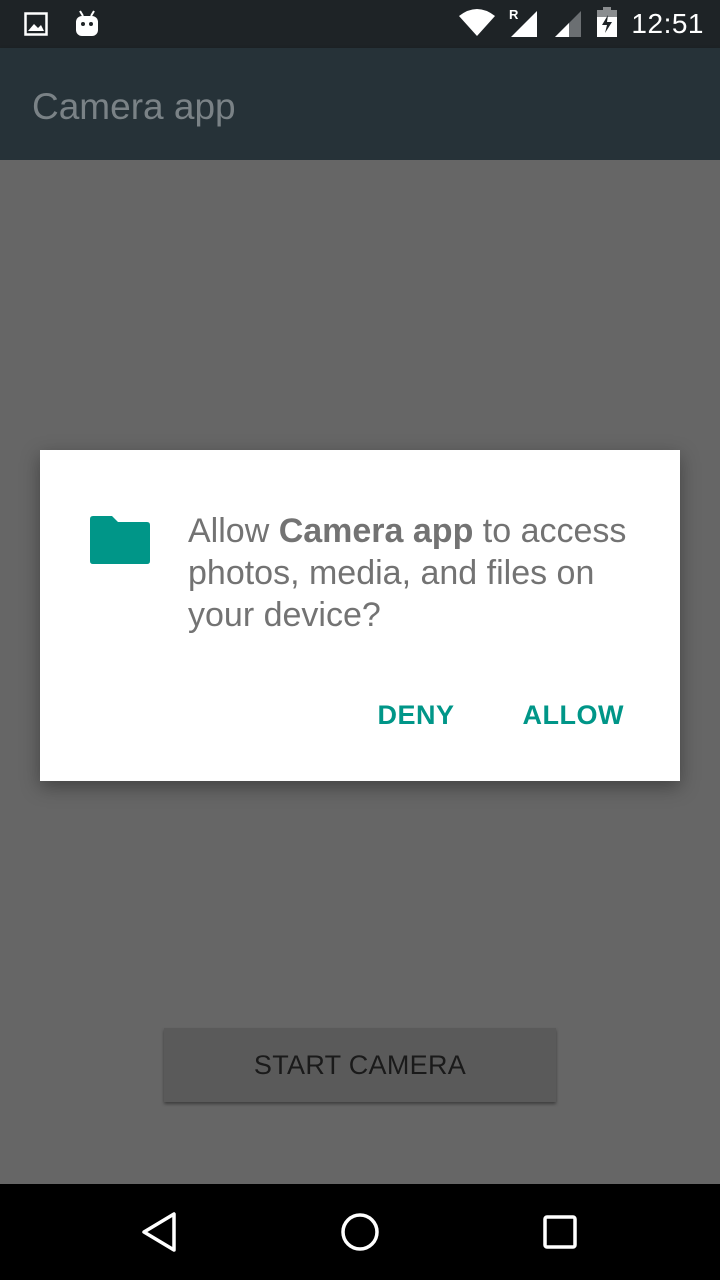  Describe the element at coordinates (607, 24) in the screenshot. I see `battery-charging-icon` at that location.